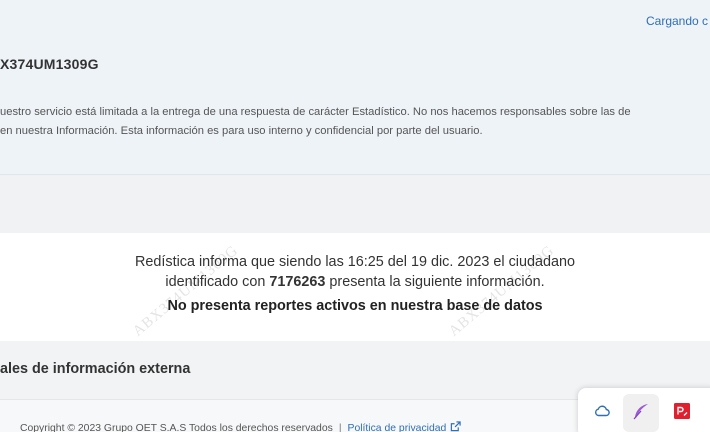  Describe the element at coordinates (455, 426) in the screenshot. I see `external-link-icon` at that location.